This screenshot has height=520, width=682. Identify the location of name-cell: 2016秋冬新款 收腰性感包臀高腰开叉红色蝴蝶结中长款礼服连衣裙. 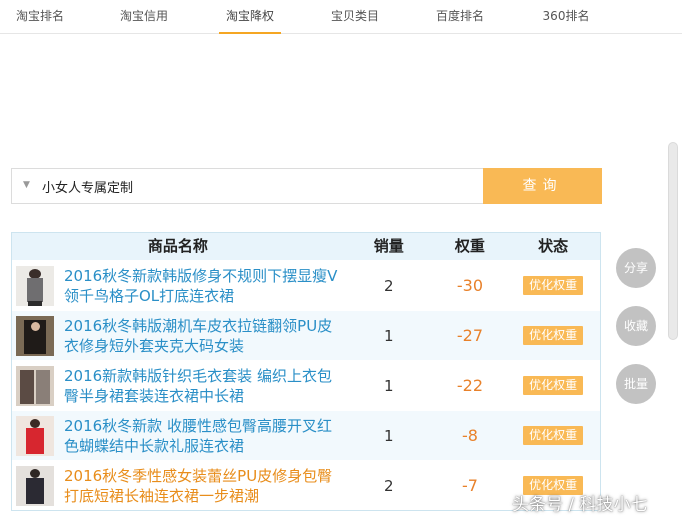
(178, 435).